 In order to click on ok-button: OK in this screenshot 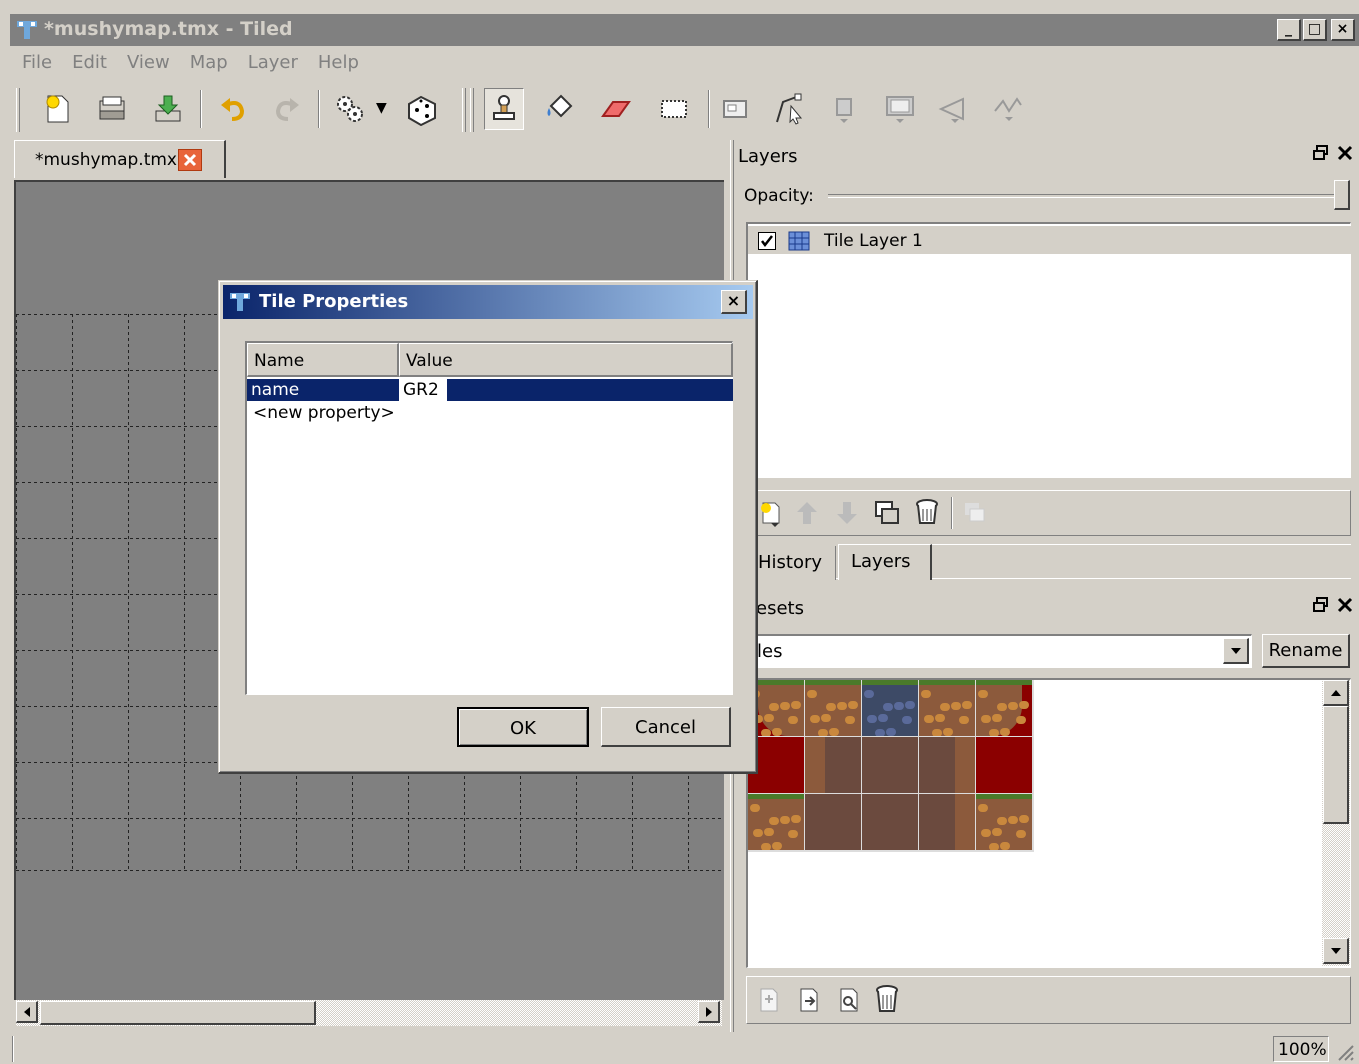, I will do `click(523, 727)`.